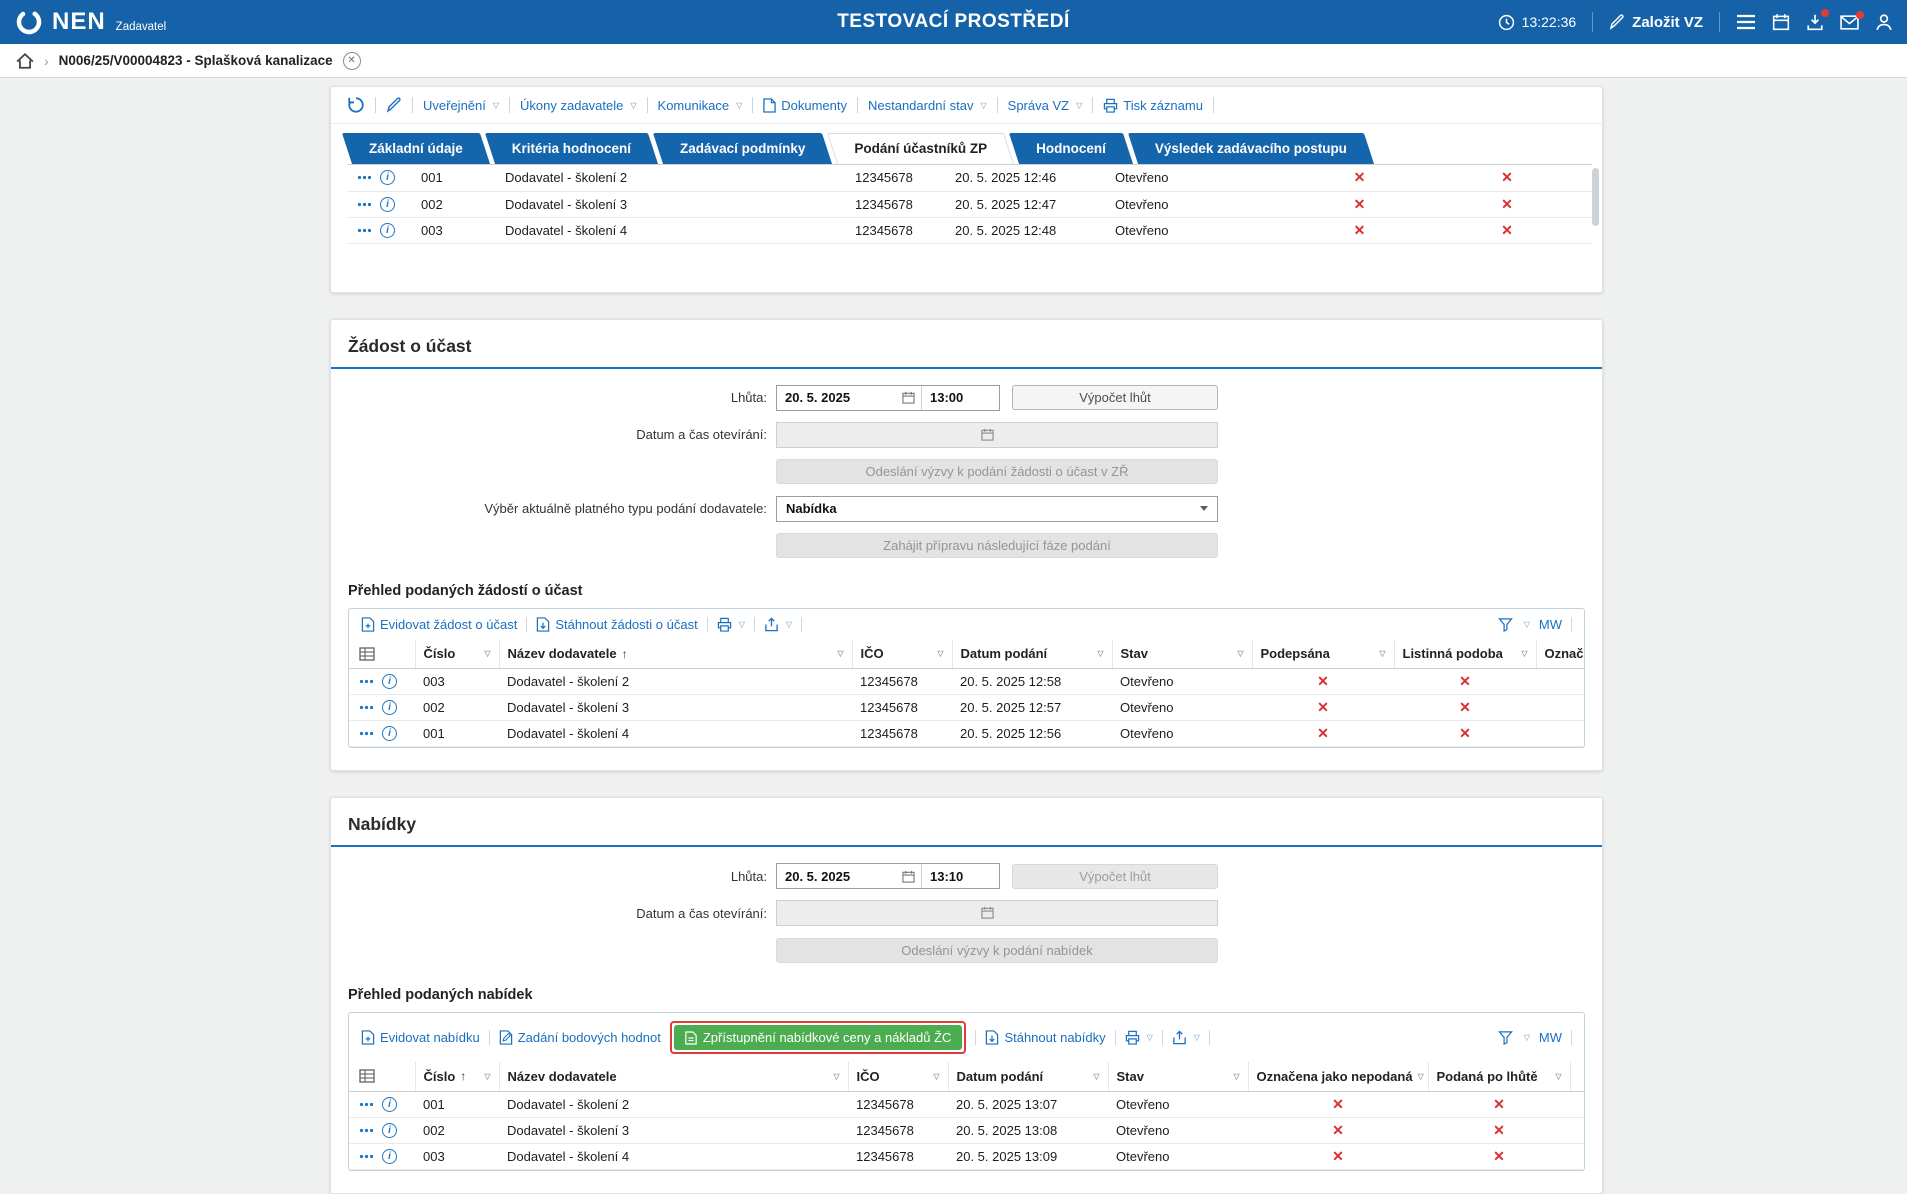  I want to click on typ-podani-select: Nabídka, so click(997, 508).